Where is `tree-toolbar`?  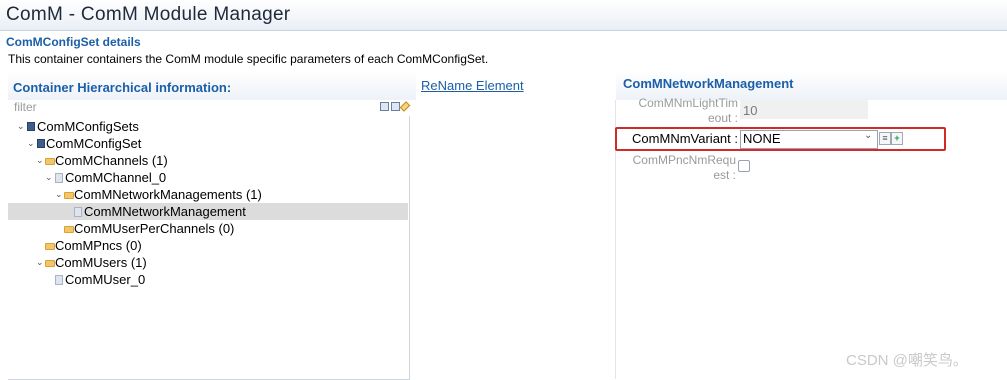 tree-toolbar is located at coordinates (395, 106).